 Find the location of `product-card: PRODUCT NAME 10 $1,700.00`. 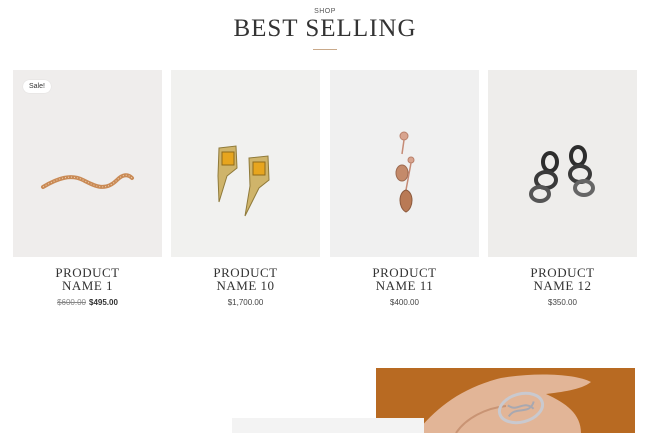

product-card: PRODUCT NAME 10 $1,700.00 is located at coordinates (245, 188).